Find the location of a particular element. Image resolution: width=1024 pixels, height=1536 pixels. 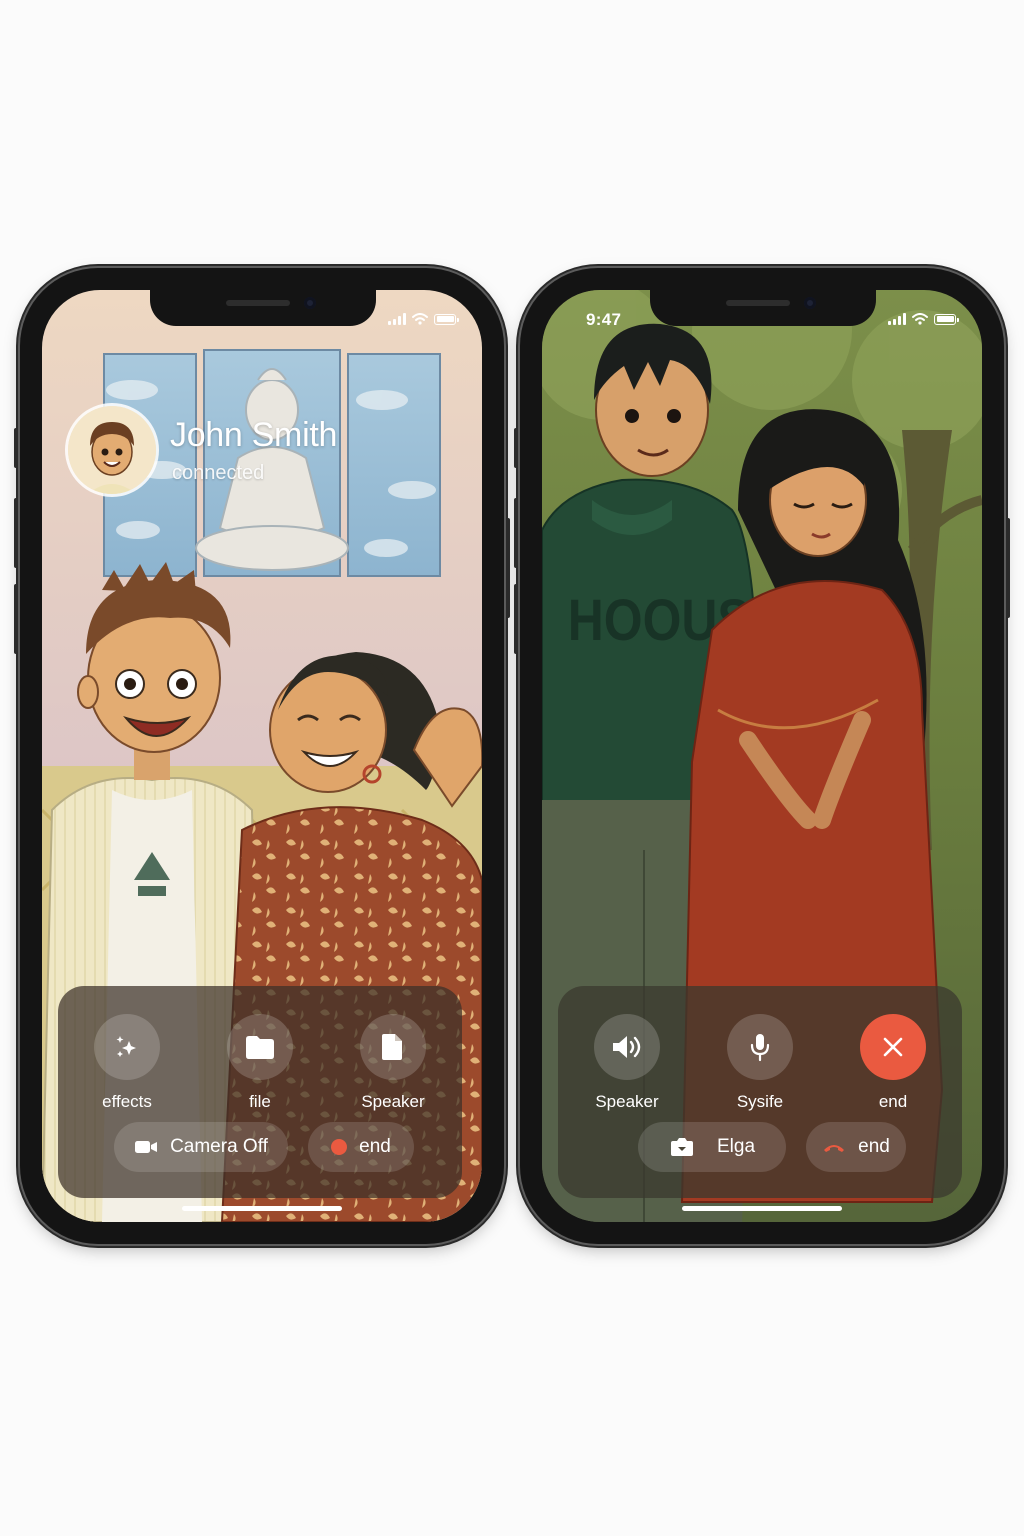

caller-avatar is located at coordinates (112, 450).